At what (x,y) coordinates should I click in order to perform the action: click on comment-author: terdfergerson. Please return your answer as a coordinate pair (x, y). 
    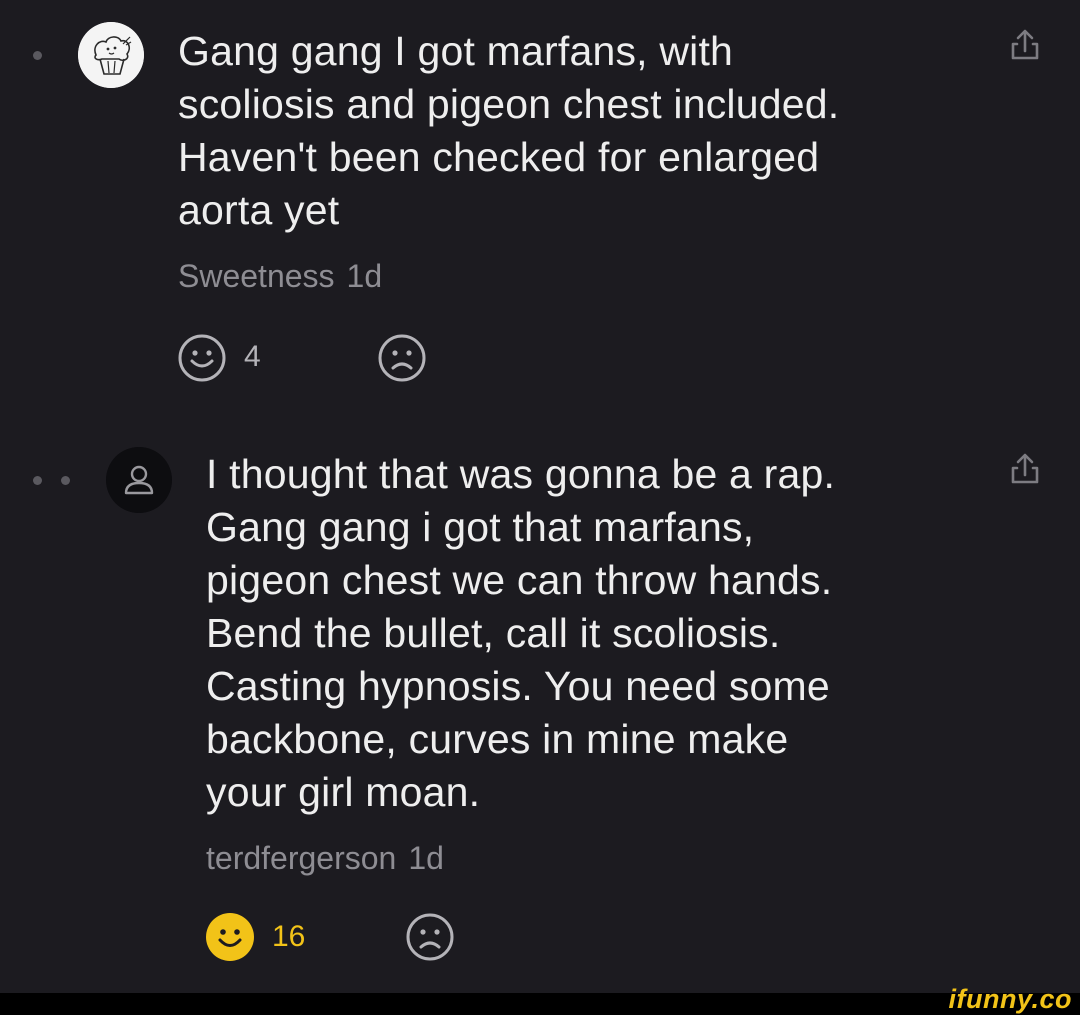
    Looking at the image, I should click on (301, 858).